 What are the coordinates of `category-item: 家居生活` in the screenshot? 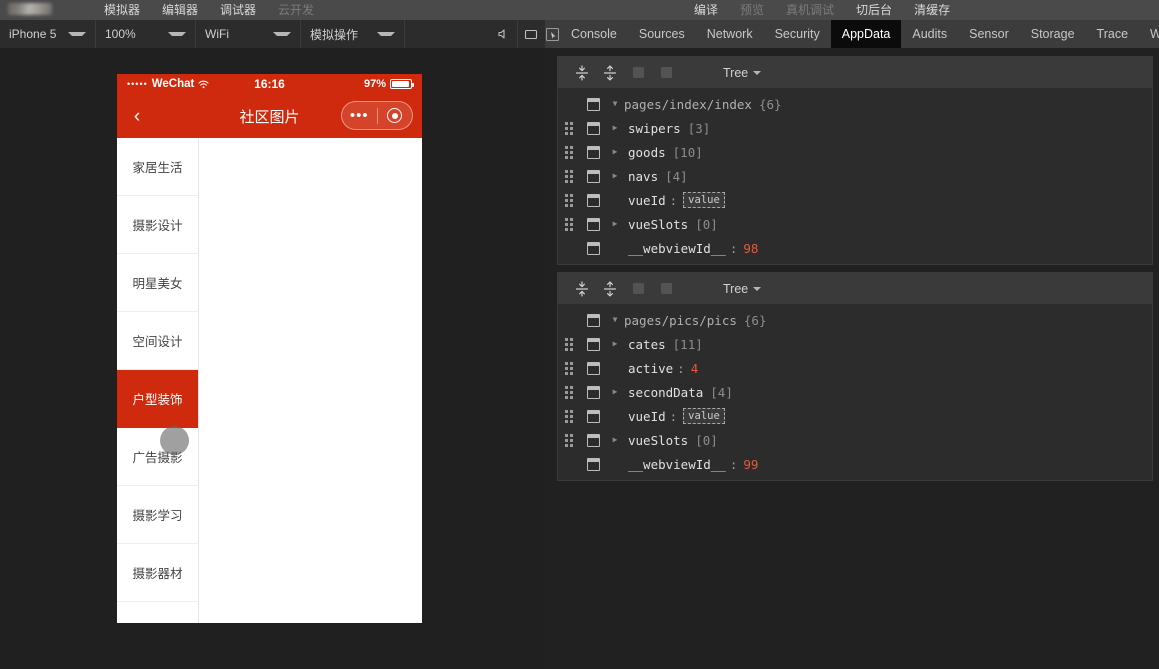 It's located at (157, 167).